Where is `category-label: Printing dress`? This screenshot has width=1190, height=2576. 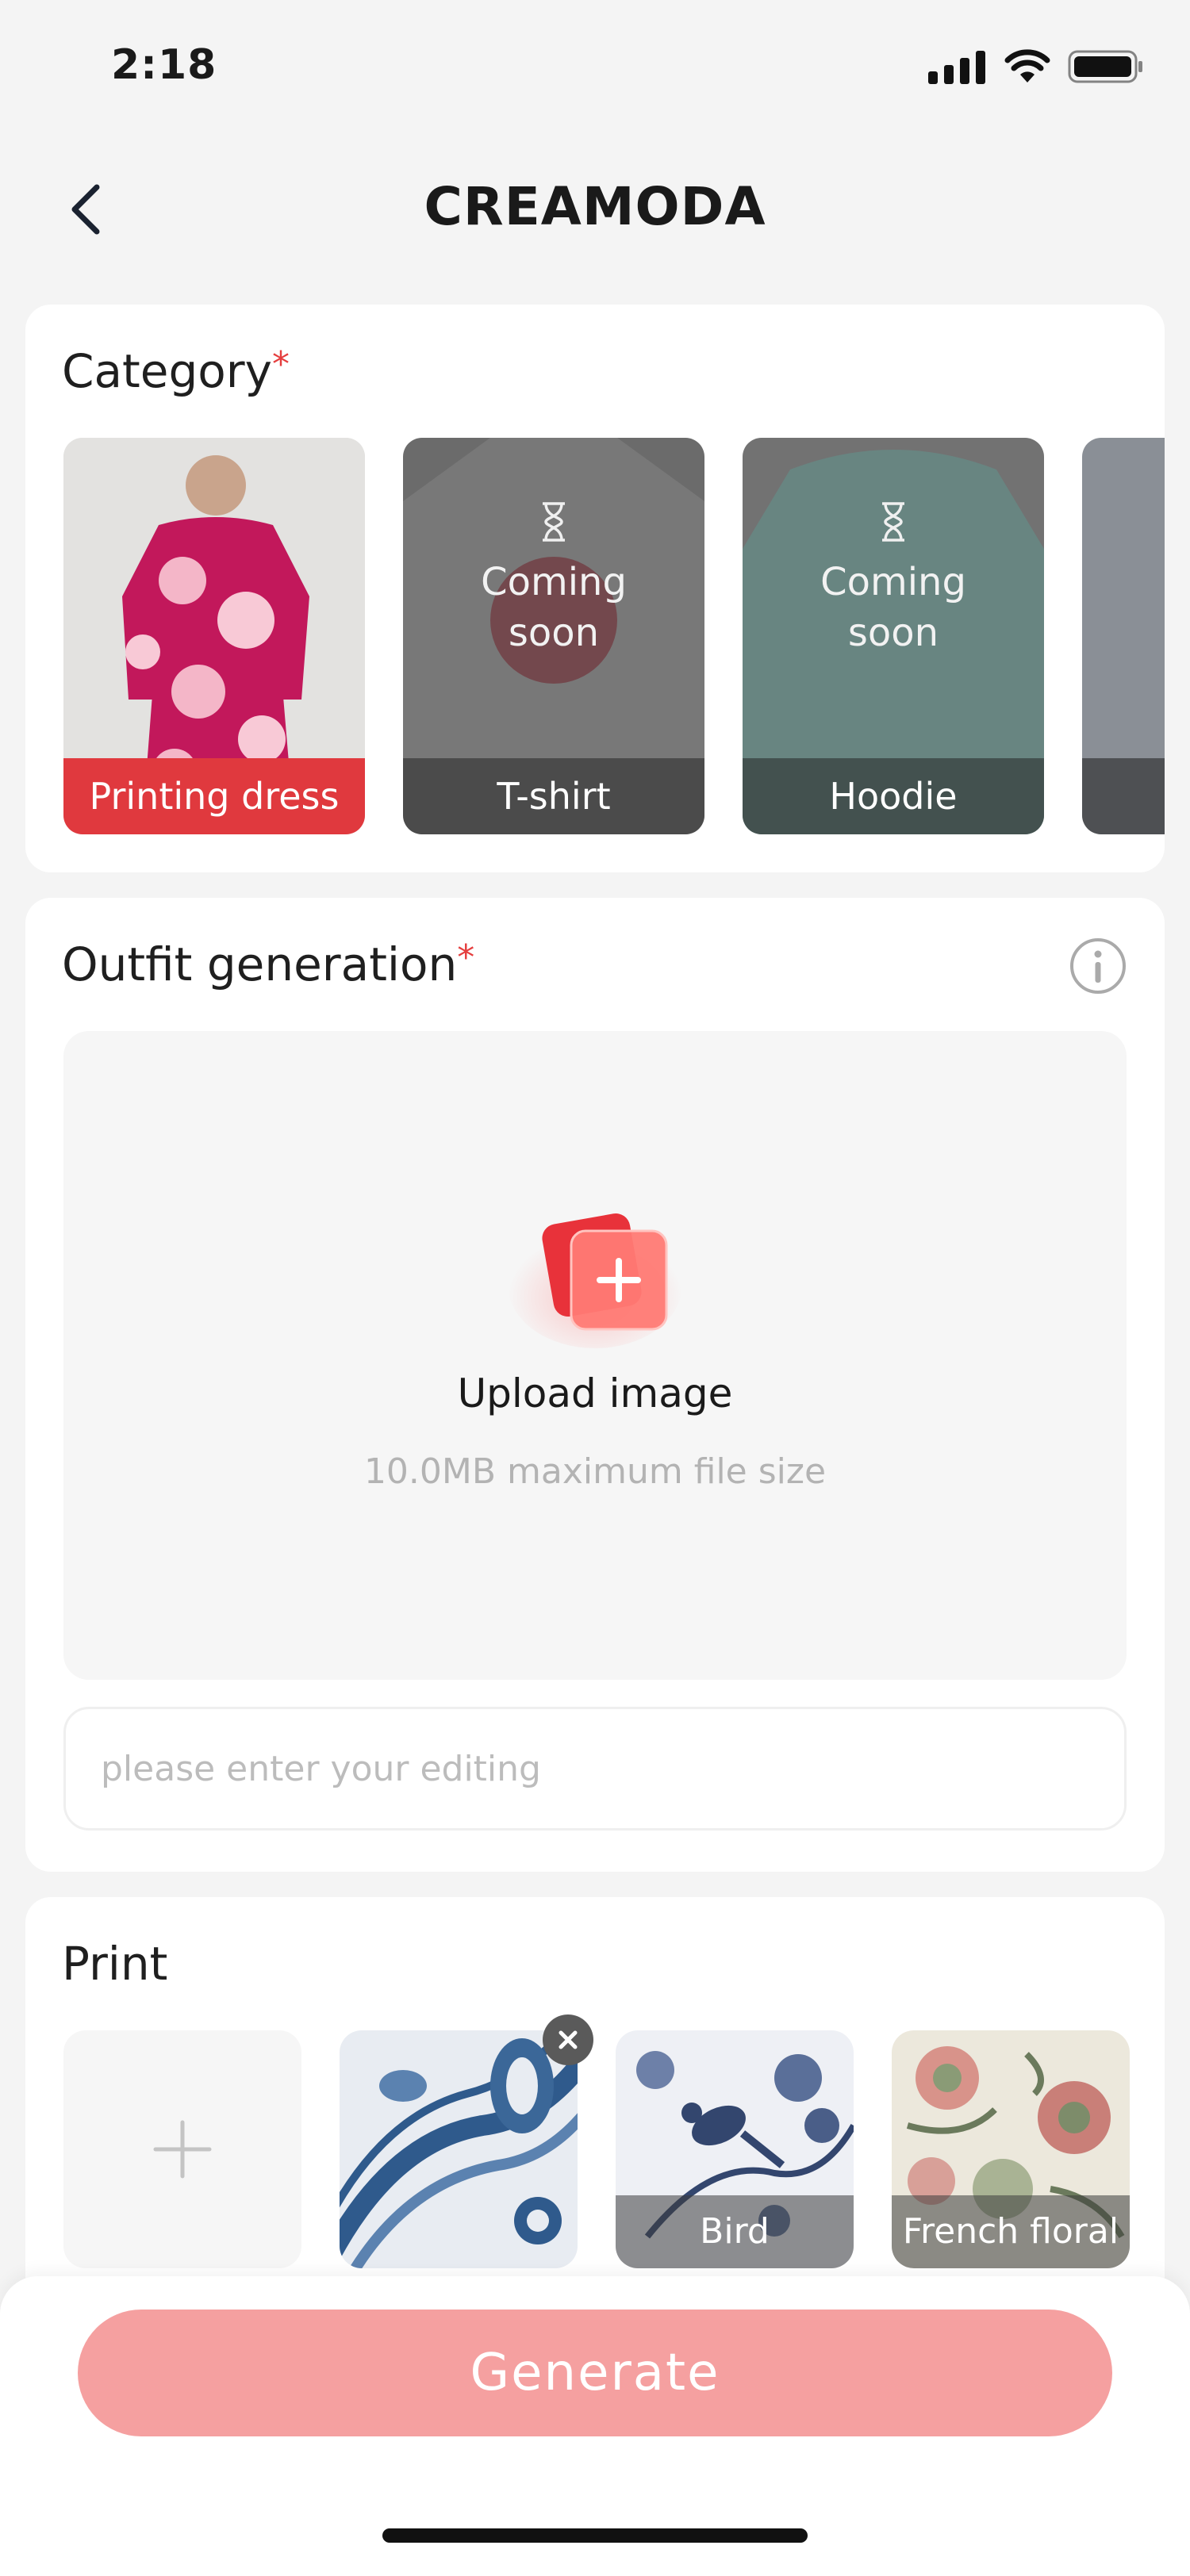 category-label: Printing dress is located at coordinates (214, 796).